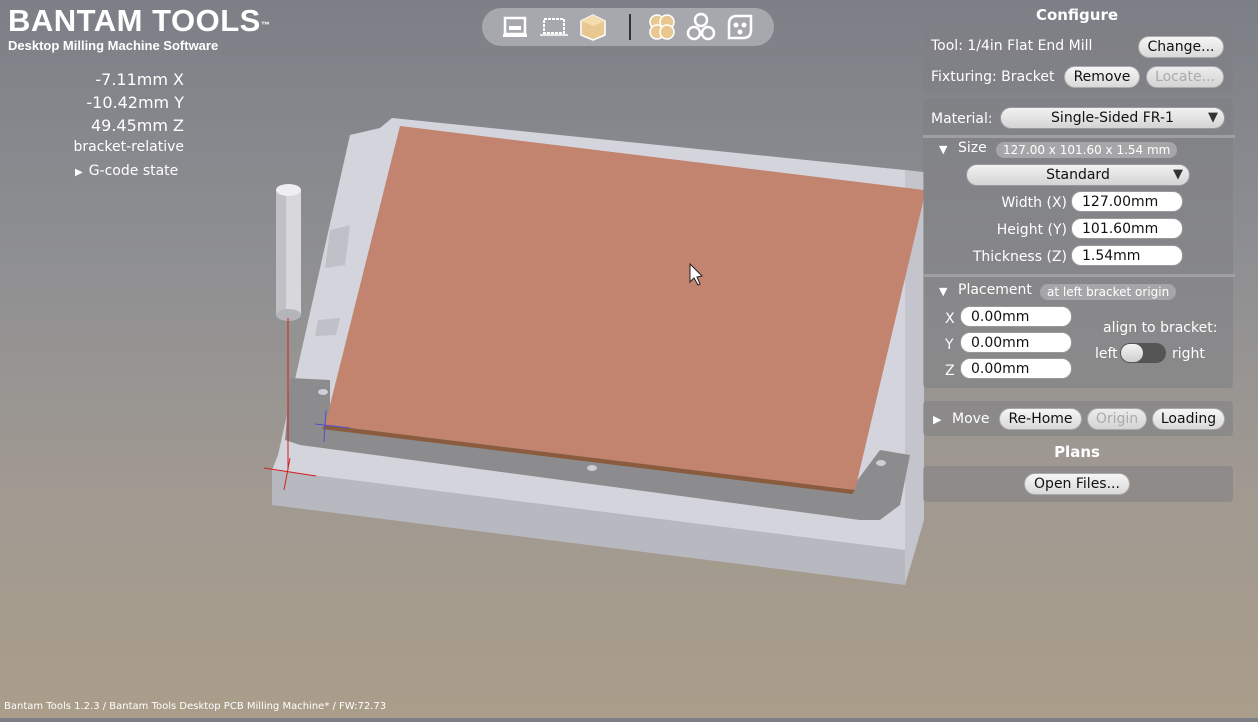 Image resolution: width=1258 pixels, height=722 pixels. I want to click on size-preset-select: Standard ▼, so click(1078, 175).